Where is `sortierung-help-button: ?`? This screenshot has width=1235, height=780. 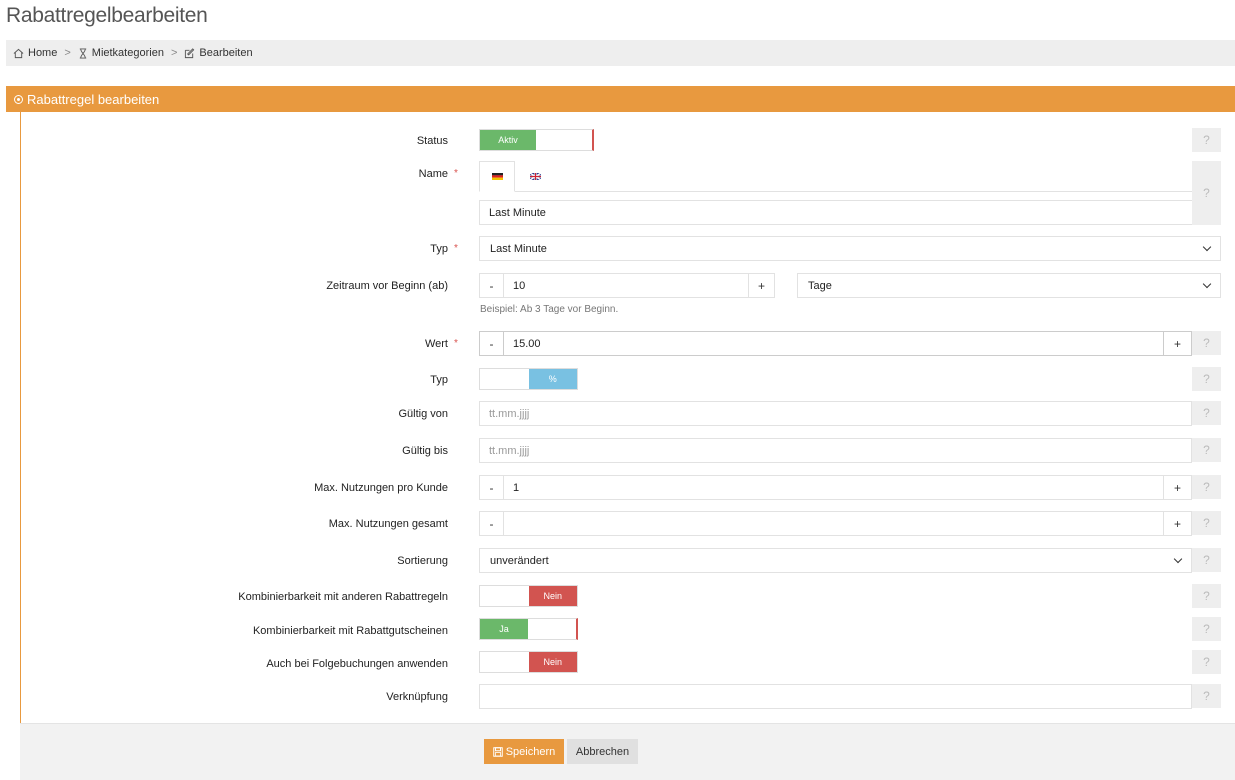
sortierung-help-button: ? is located at coordinates (1206, 560).